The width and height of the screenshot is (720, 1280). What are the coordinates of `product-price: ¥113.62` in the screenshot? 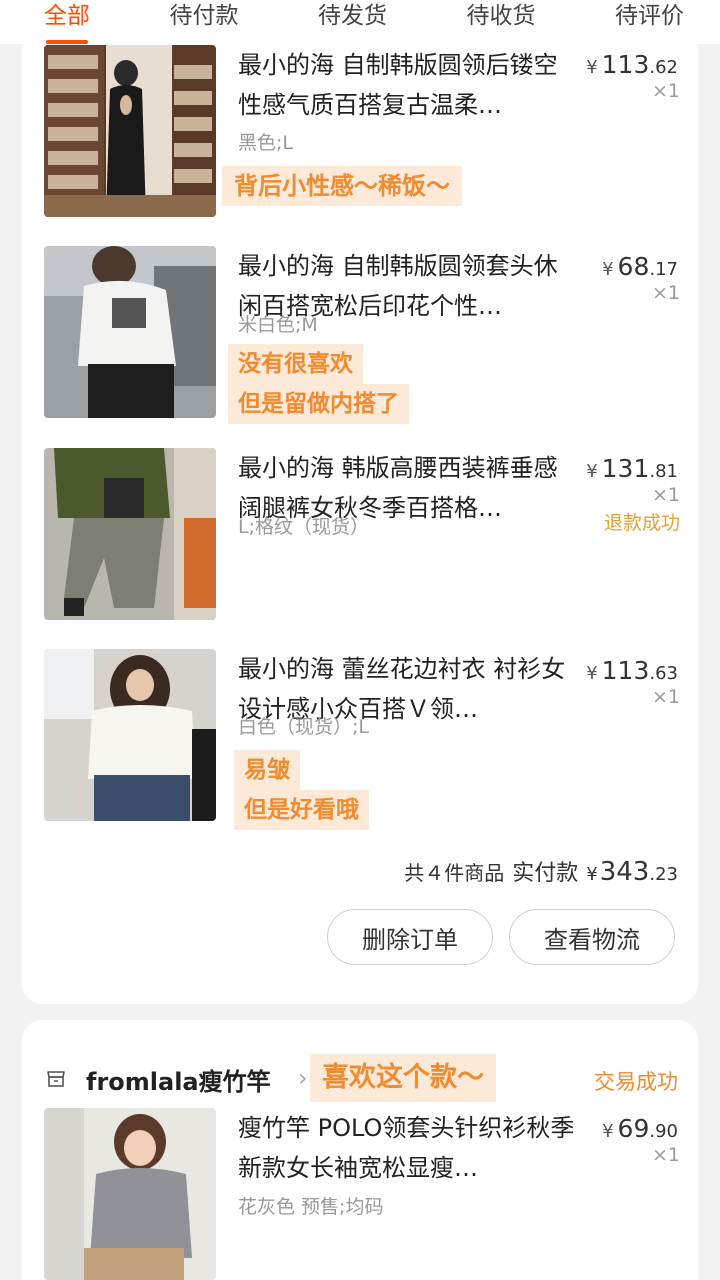 It's located at (632, 64).